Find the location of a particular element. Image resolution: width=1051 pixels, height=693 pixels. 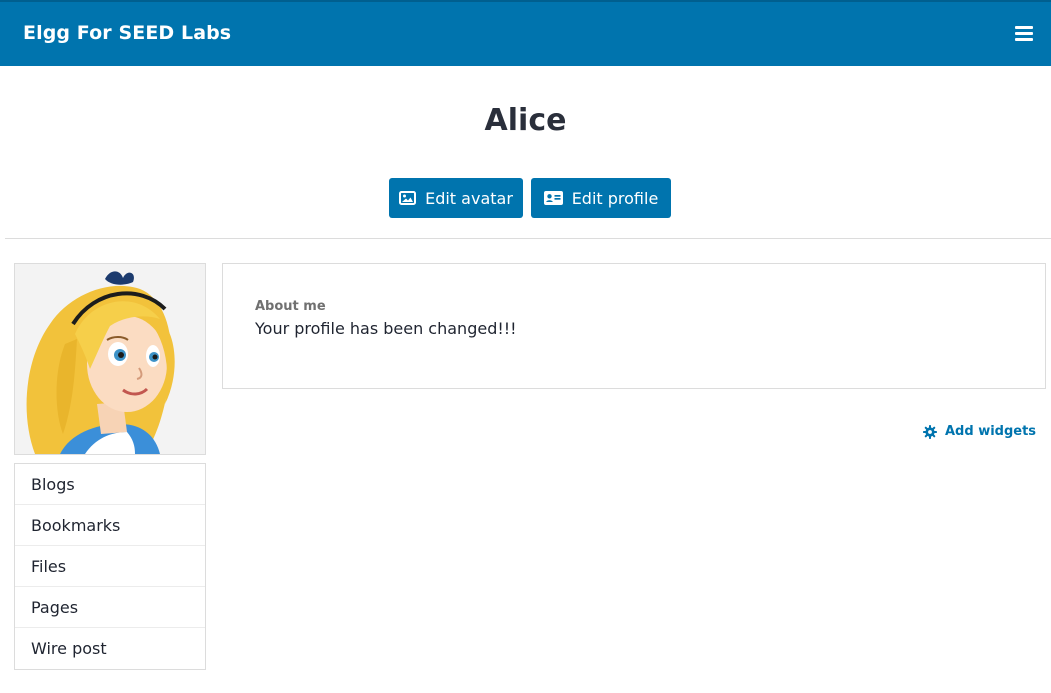

avatar-image is located at coordinates (110, 359).